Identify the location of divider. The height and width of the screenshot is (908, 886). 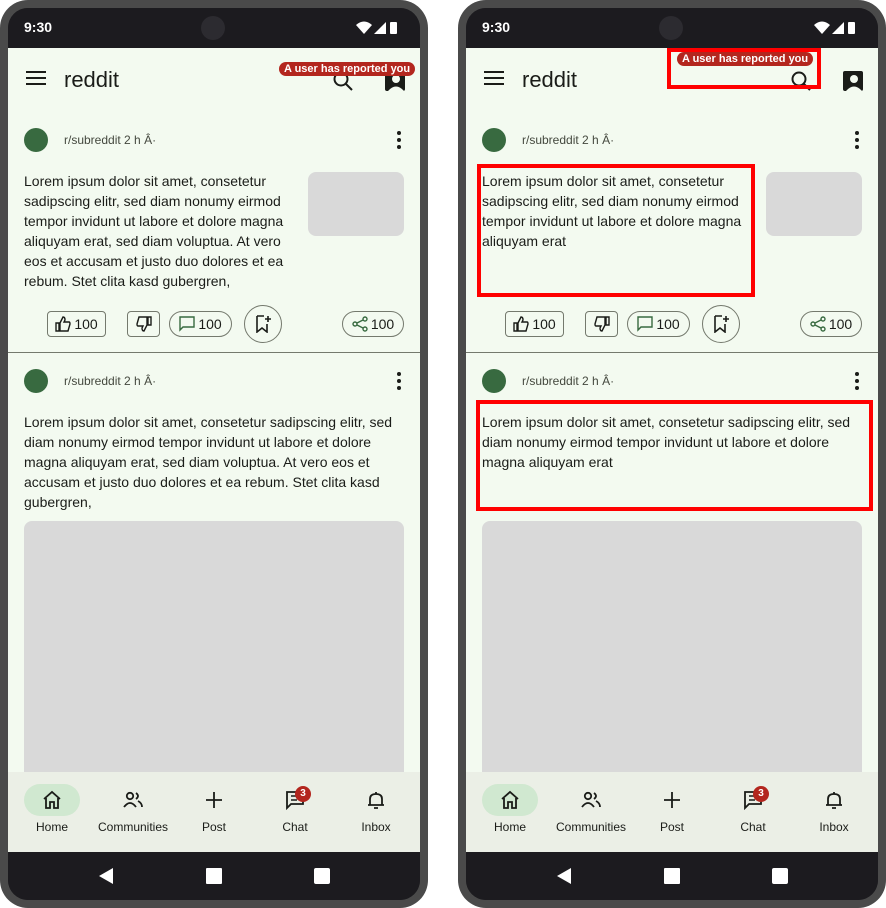
(672, 352).